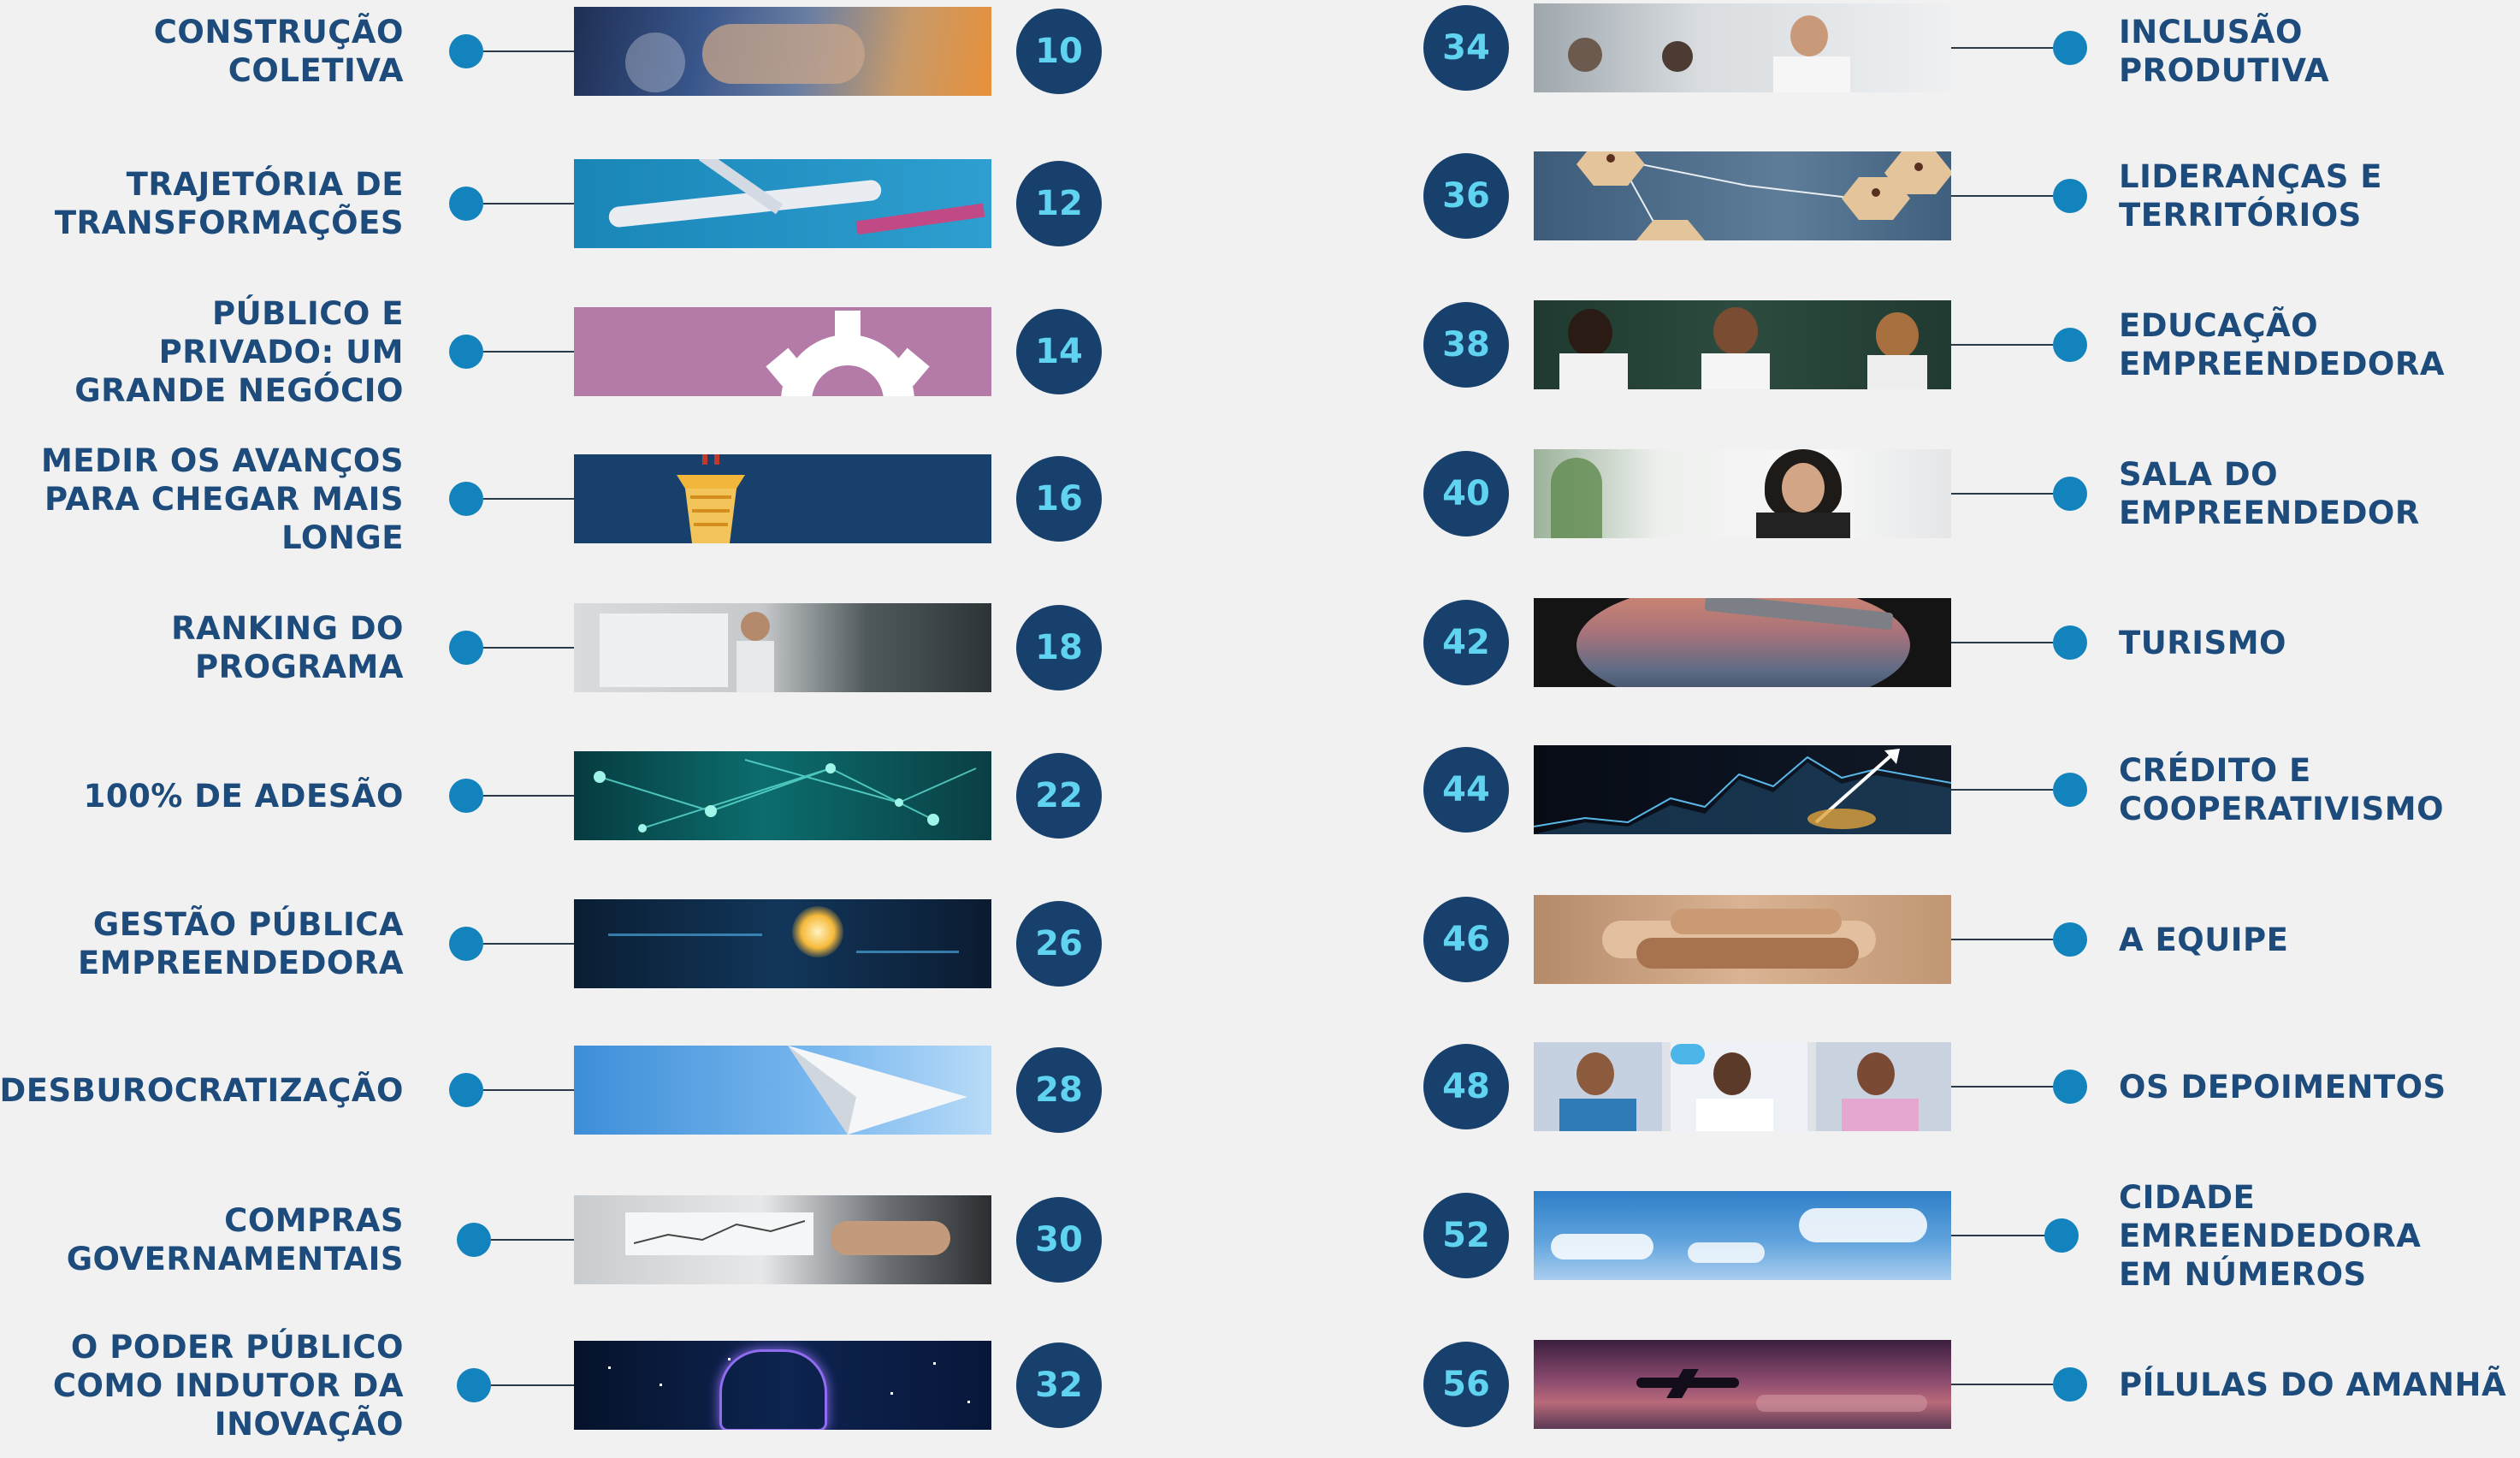  What do you see at coordinates (1890, 789) in the screenshot?
I see `toc-entry: 44 CRÉDITO E COOPERATIVISMO` at bounding box center [1890, 789].